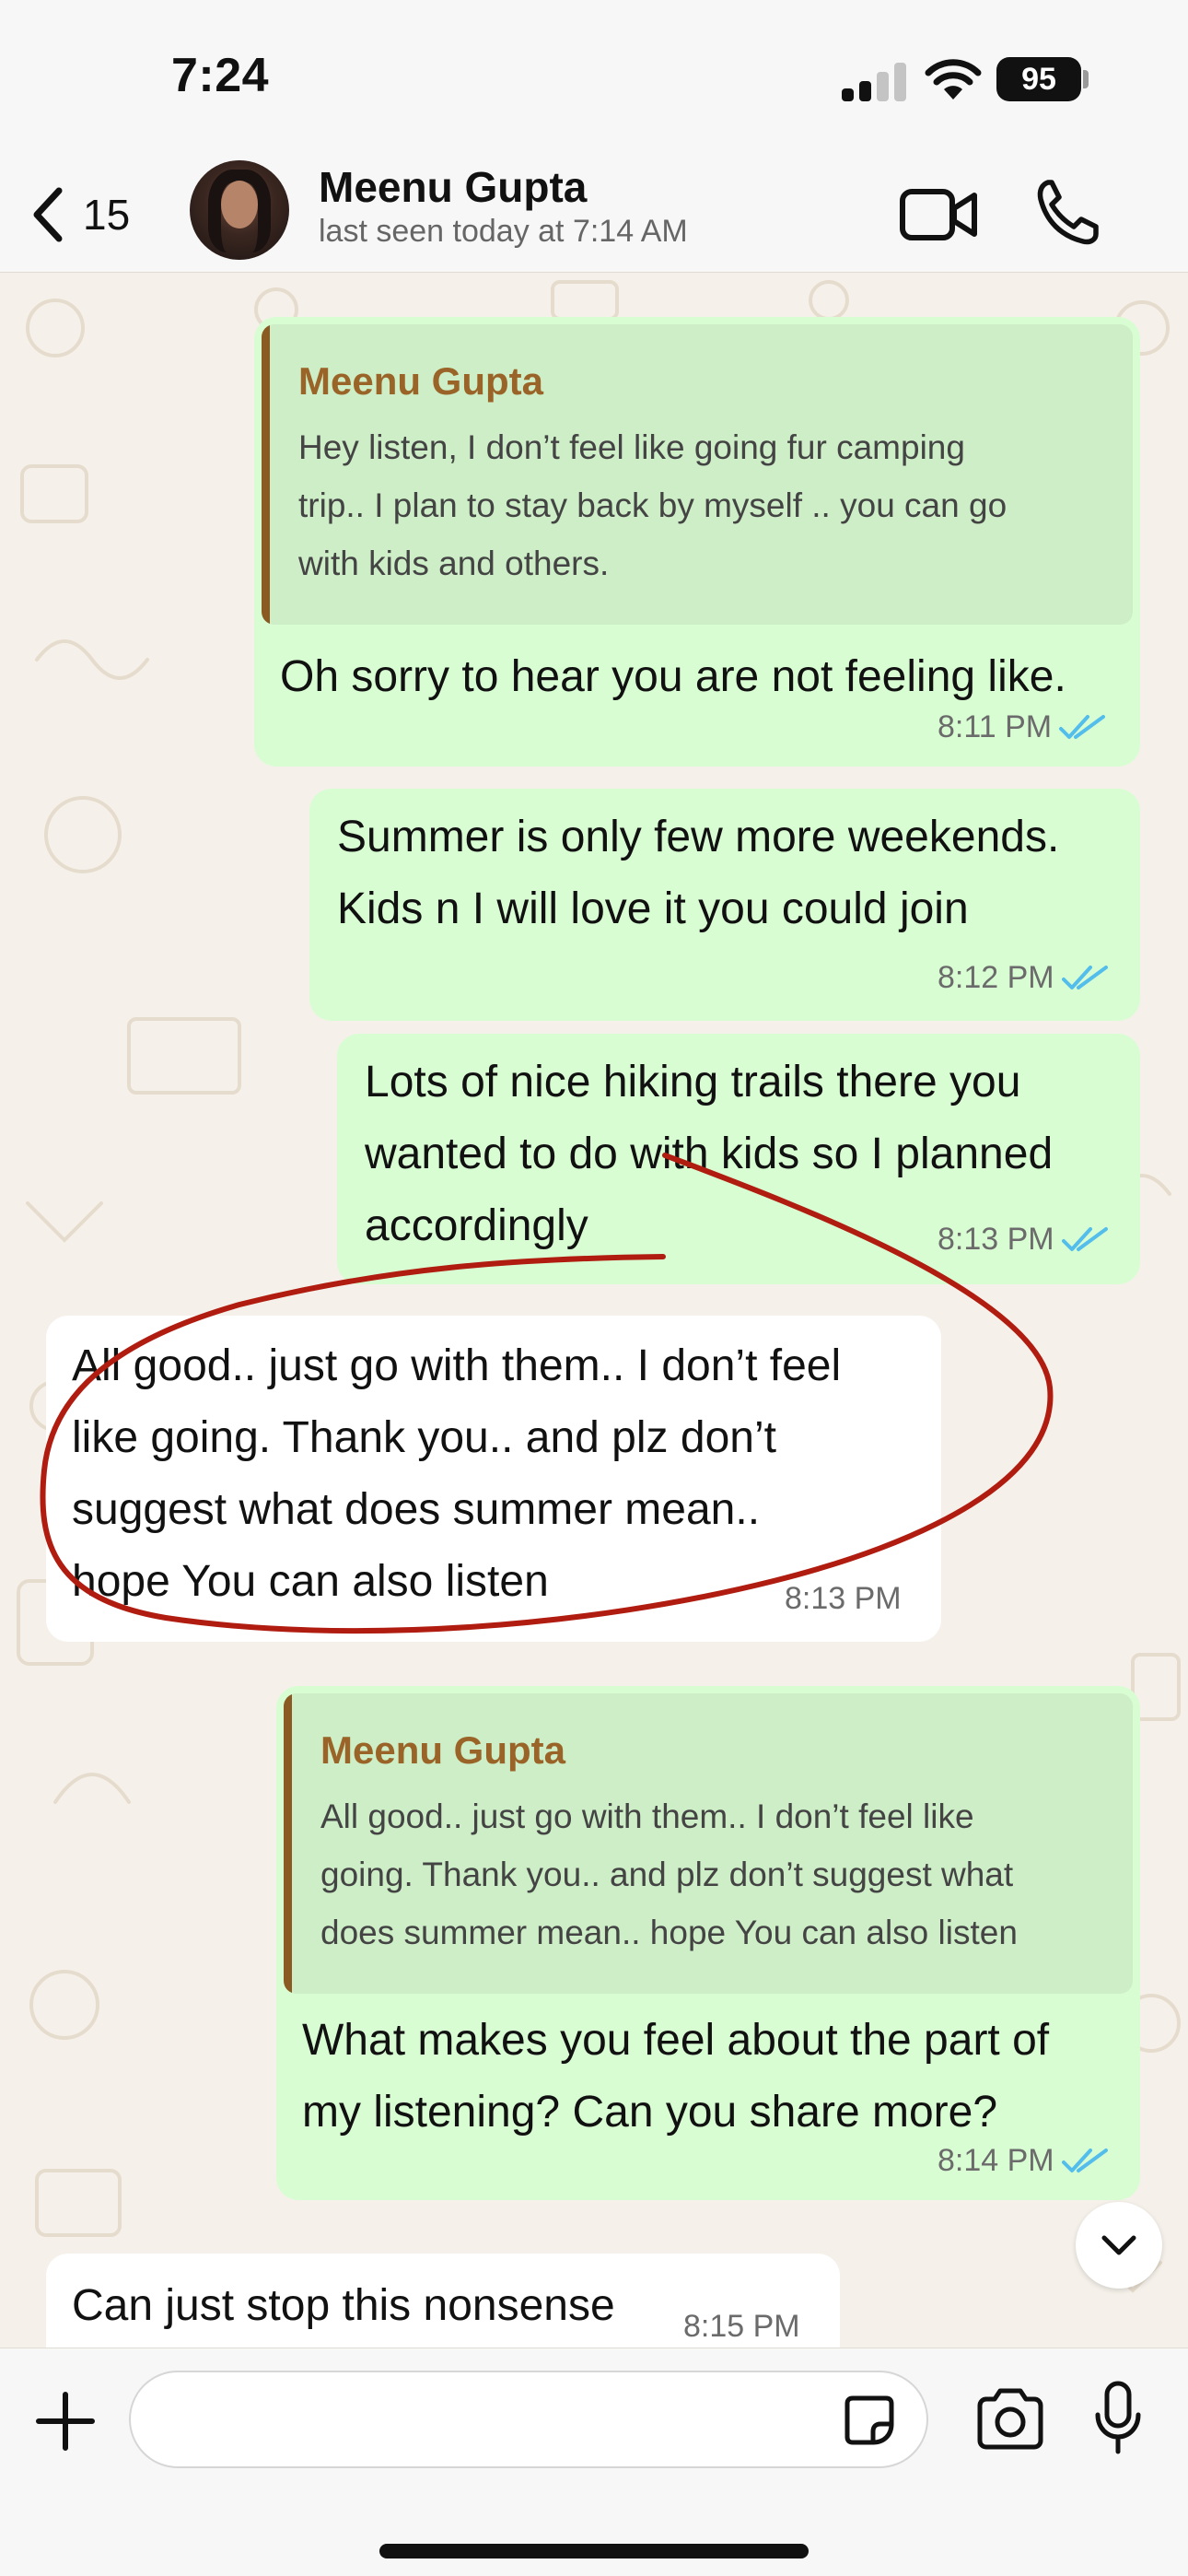 This screenshot has height=2576, width=1188. I want to click on scroll-to-bottom-button, so click(1119, 2245).